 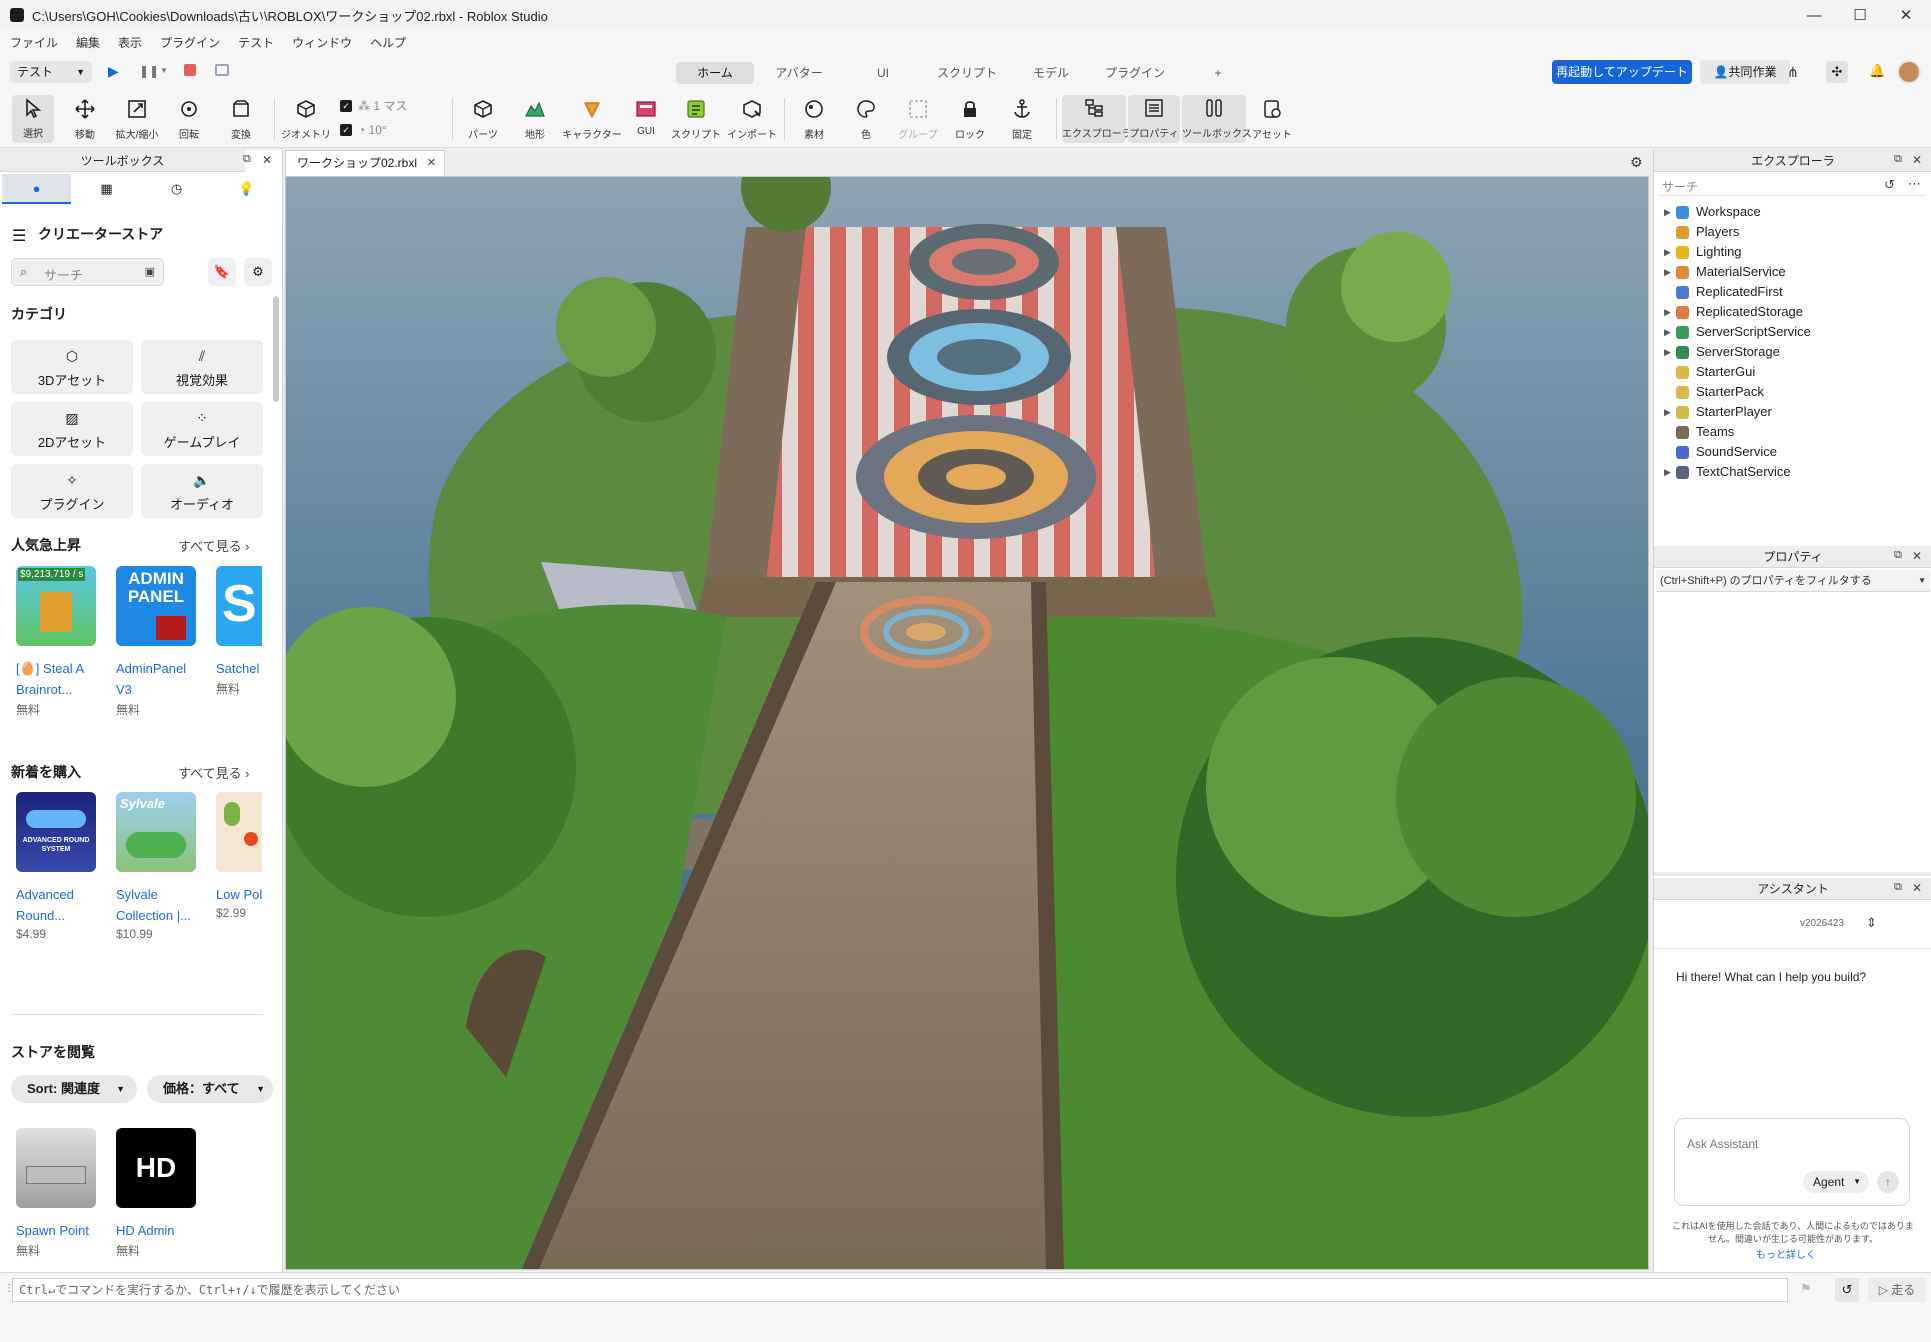 I want to click on minimize-button: —, so click(x=1814, y=15).